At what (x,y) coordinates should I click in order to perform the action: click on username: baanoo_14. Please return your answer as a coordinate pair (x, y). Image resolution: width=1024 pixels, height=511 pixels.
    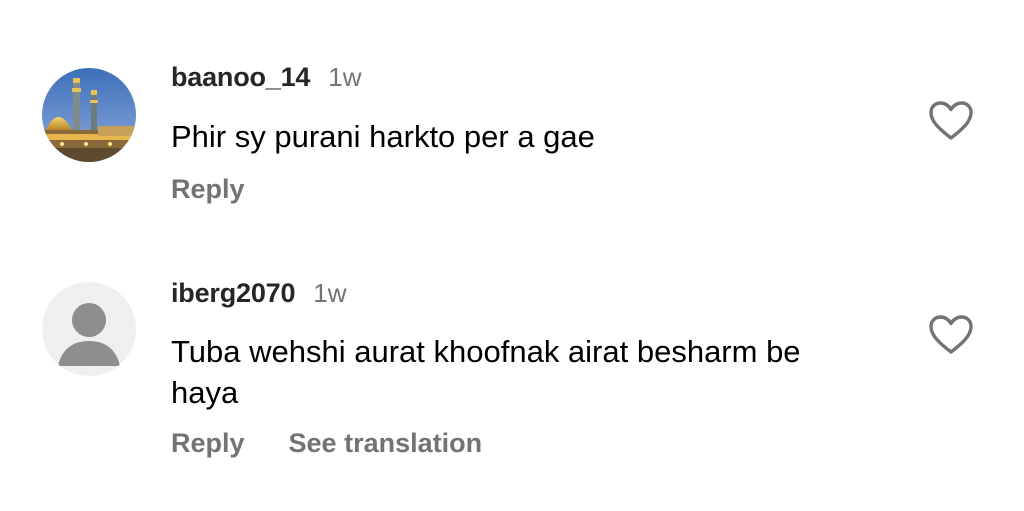
    Looking at the image, I should click on (240, 77).